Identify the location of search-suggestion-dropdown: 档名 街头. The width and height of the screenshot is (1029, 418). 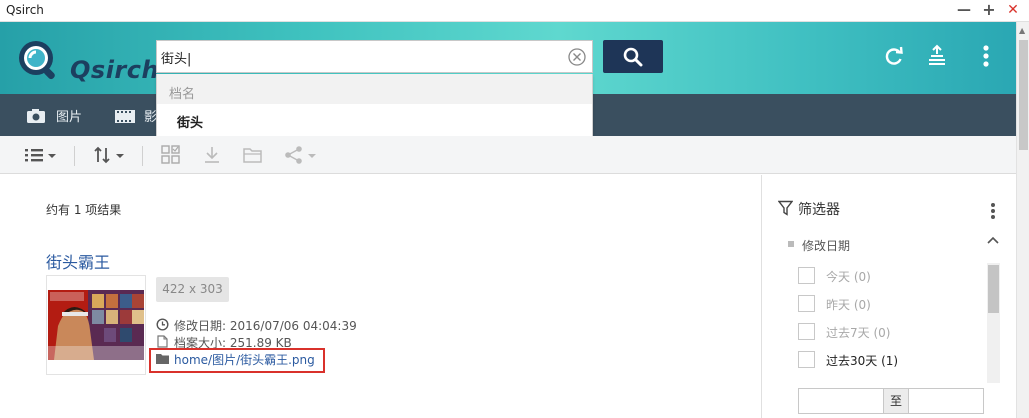
(374, 105).